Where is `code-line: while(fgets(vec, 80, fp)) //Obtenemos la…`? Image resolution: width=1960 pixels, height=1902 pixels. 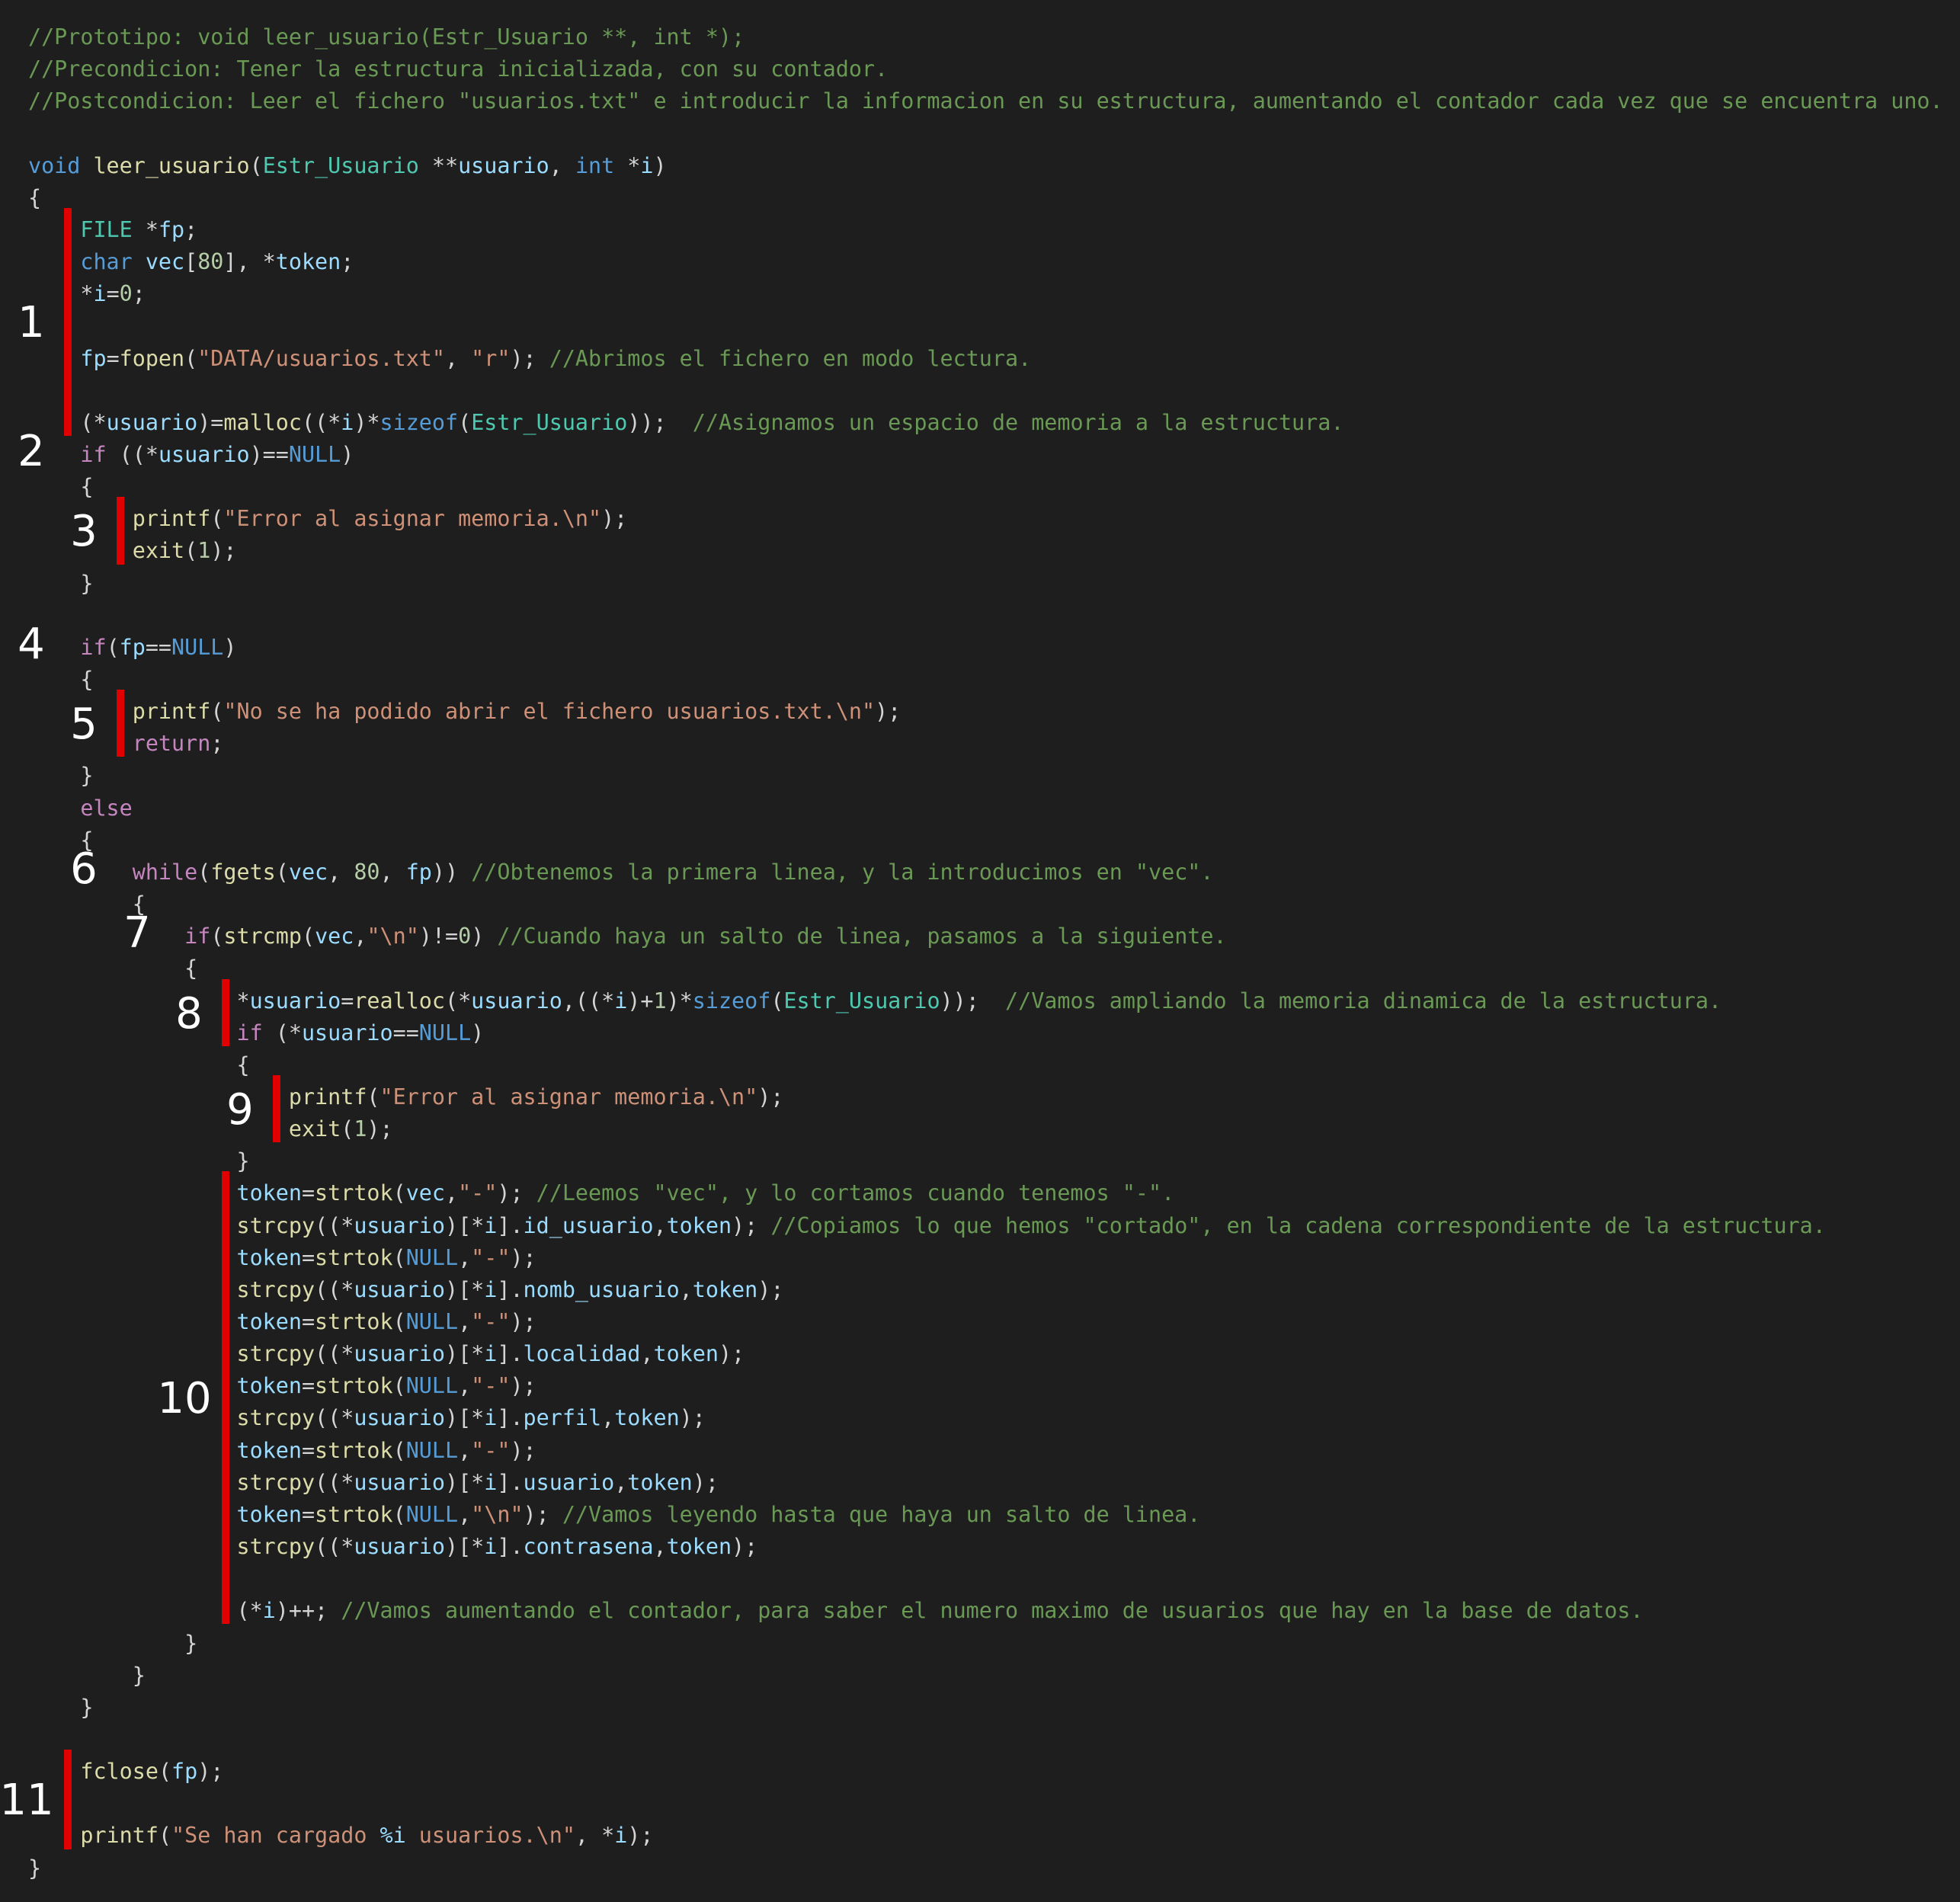
code-line: while(fgets(vec, 80, fp)) //Obtenemos la… is located at coordinates (621, 873).